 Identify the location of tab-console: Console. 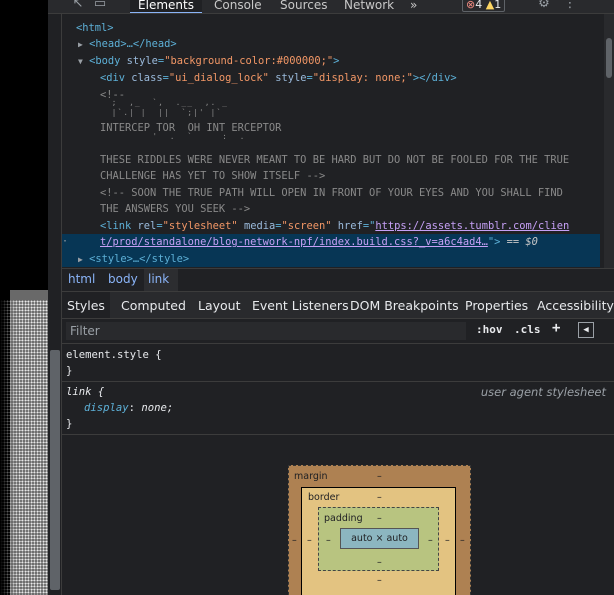
(238, 6).